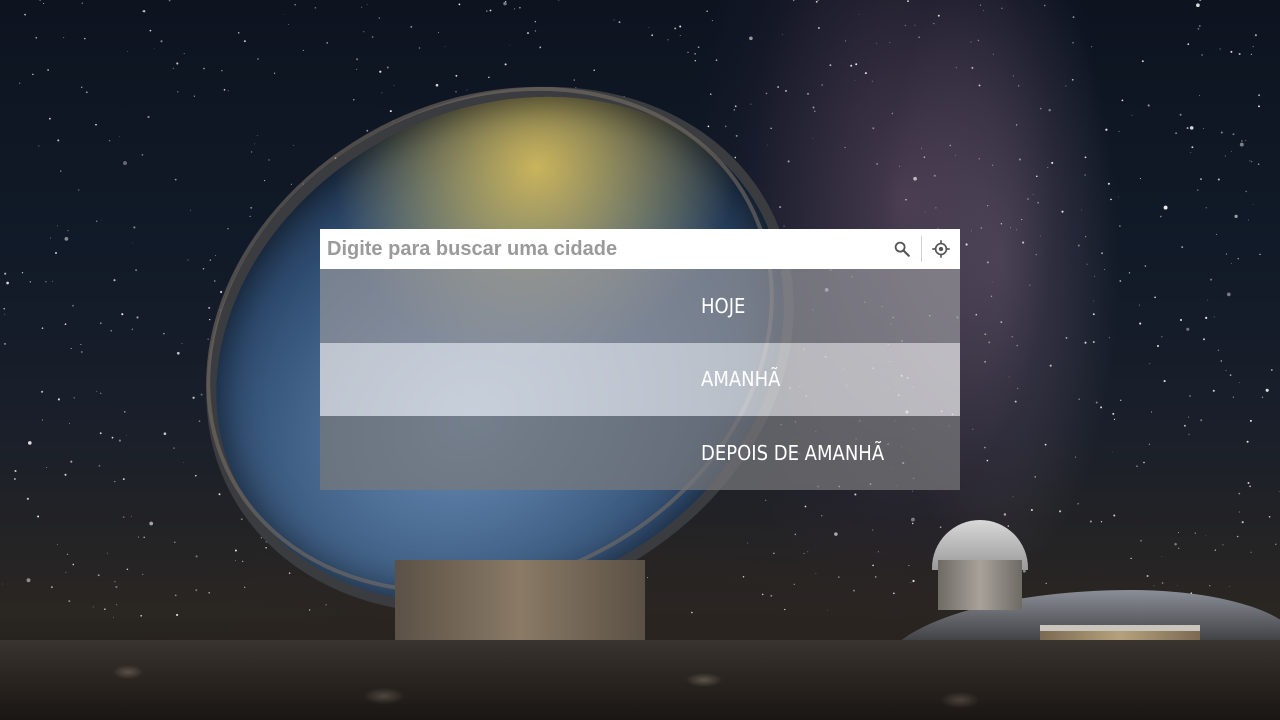 Image resolution: width=1280 pixels, height=720 pixels. Describe the element at coordinates (640, 453) in the screenshot. I see `tab-day-after-tomorrow: DEPOIS DE AMANHÃ` at that location.